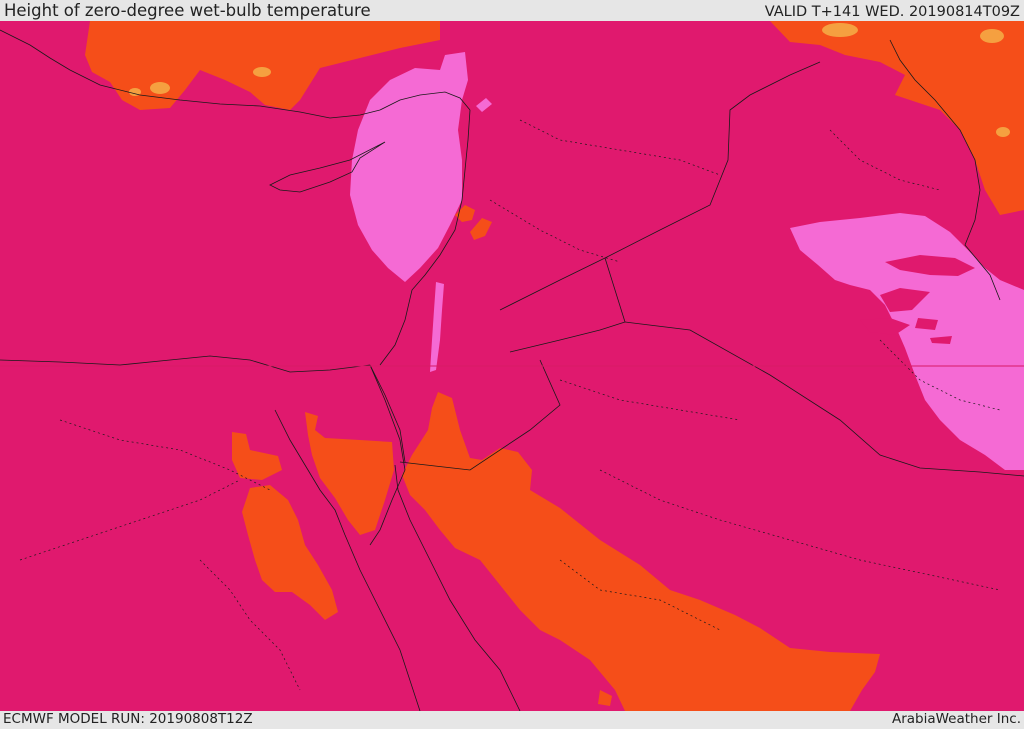 The image size is (1024, 729). I want to click on model-run-label: ECMWF MODEL RUN: 20190808T12Z, so click(128, 719).